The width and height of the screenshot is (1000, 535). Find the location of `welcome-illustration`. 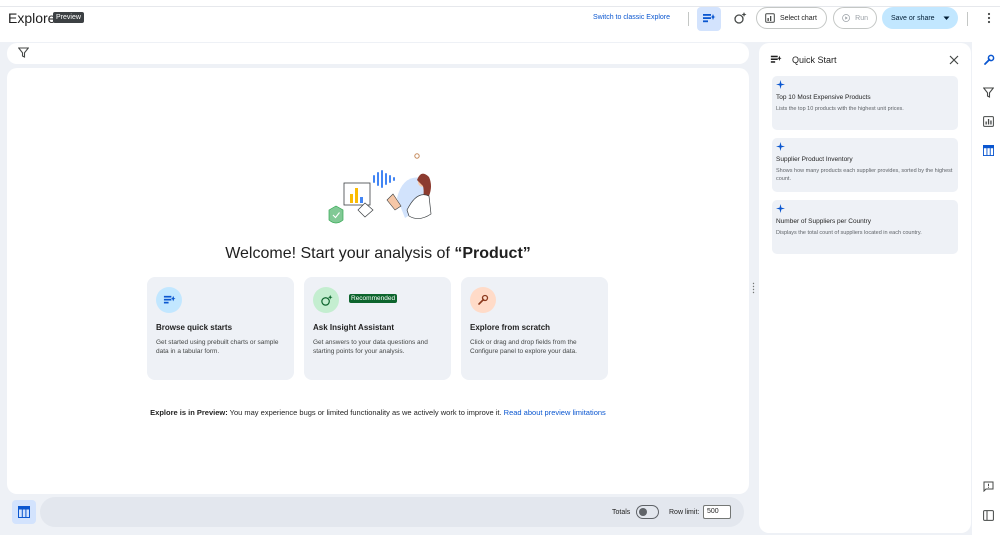

welcome-illustration is located at coordinates (380, 188).